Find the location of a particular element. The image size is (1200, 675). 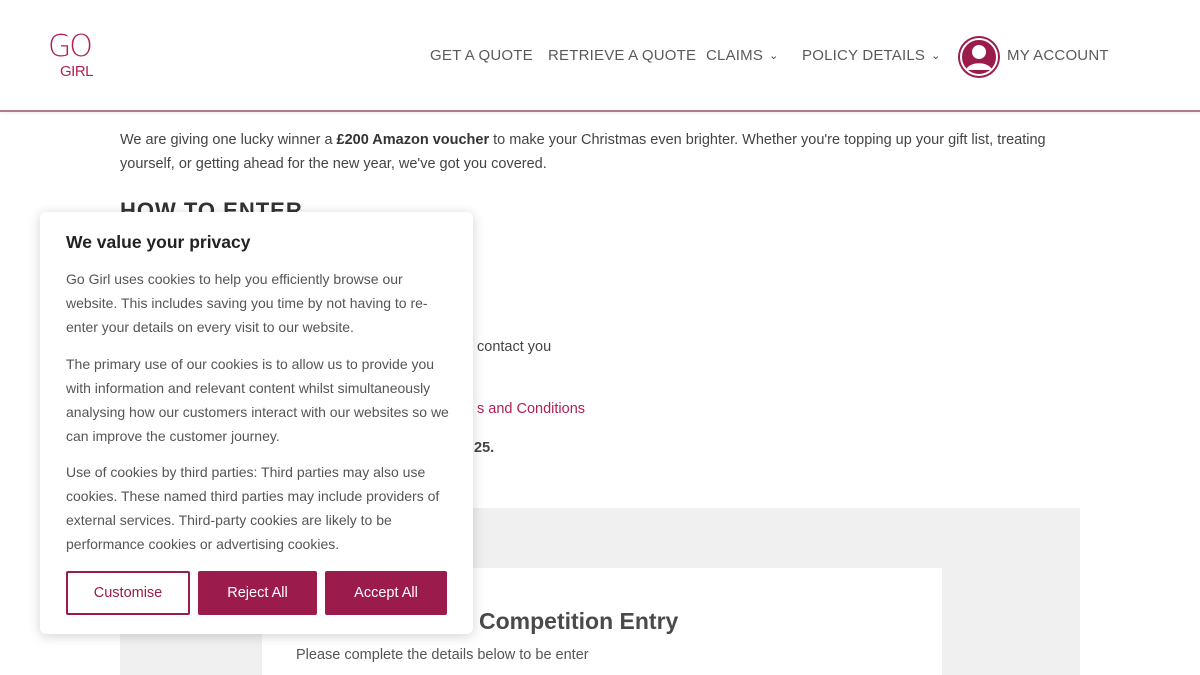

intro-text-start: We are giving one lucky winner a is located at coordinates (228, 140).